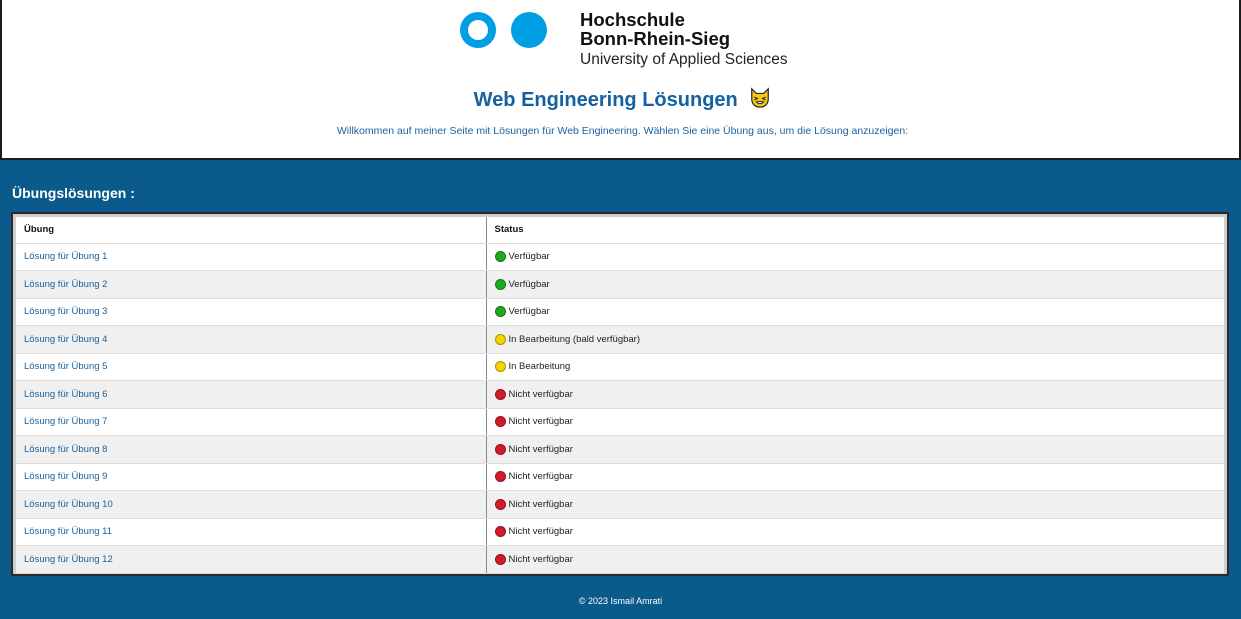  I want to click on status-badge: In Bearbeitung, so click(855, 367).